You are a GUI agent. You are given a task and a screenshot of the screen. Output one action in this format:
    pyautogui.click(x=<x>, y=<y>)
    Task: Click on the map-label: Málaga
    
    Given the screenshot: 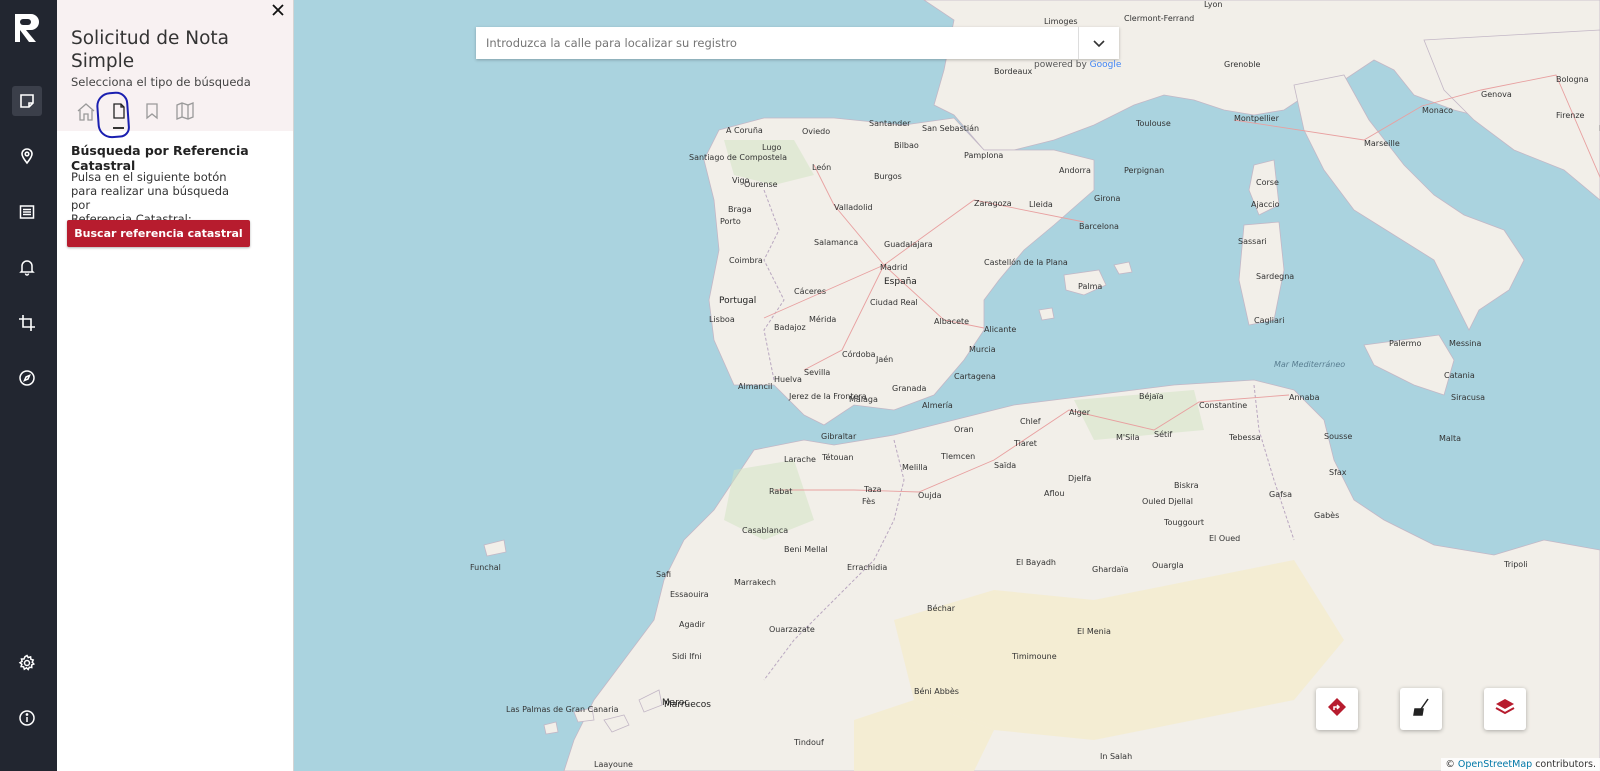 What is the action you would take?
    pyautogui.click(x=863, y=399)
    